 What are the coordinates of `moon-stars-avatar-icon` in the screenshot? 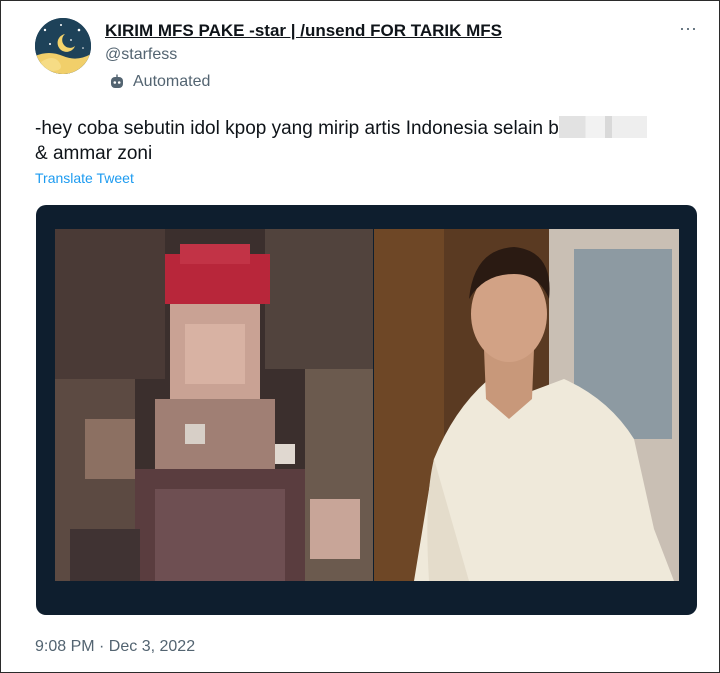 It's located at (63, 46).